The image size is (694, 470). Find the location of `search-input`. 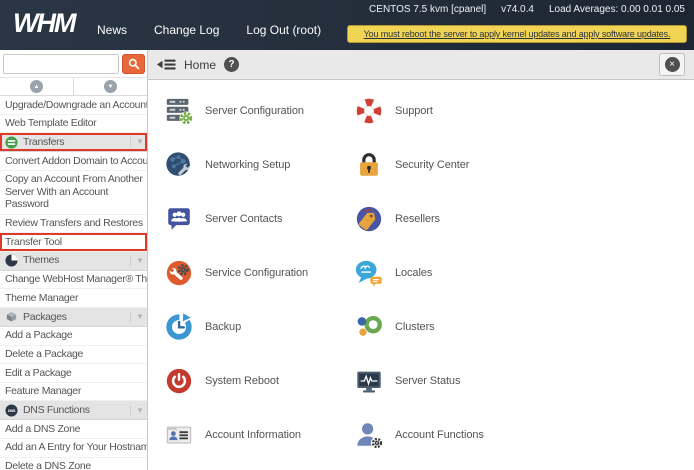

search-input is located at coordinates (61, 63).